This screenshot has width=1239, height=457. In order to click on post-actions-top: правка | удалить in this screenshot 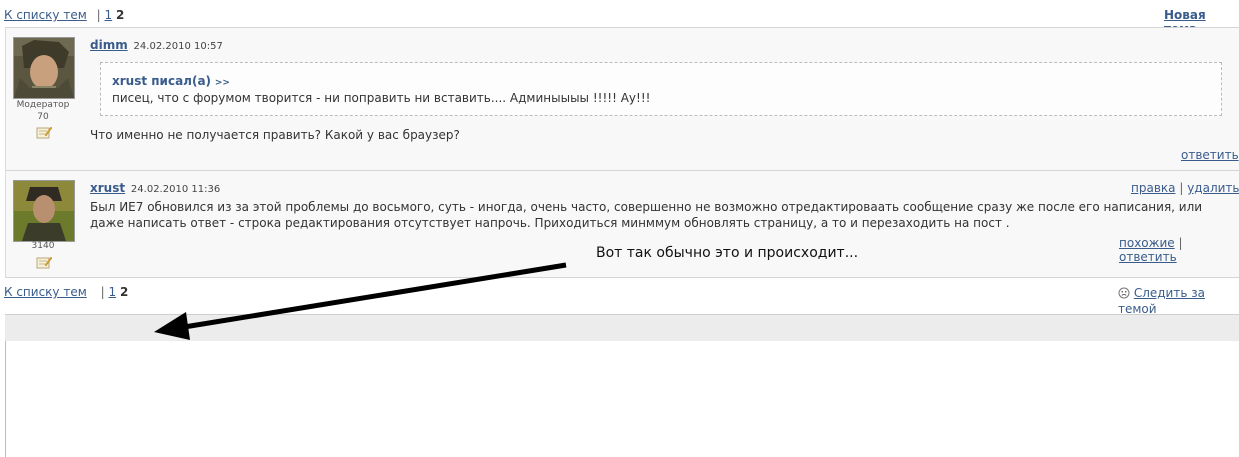, I will do `click(1185, 188)`.